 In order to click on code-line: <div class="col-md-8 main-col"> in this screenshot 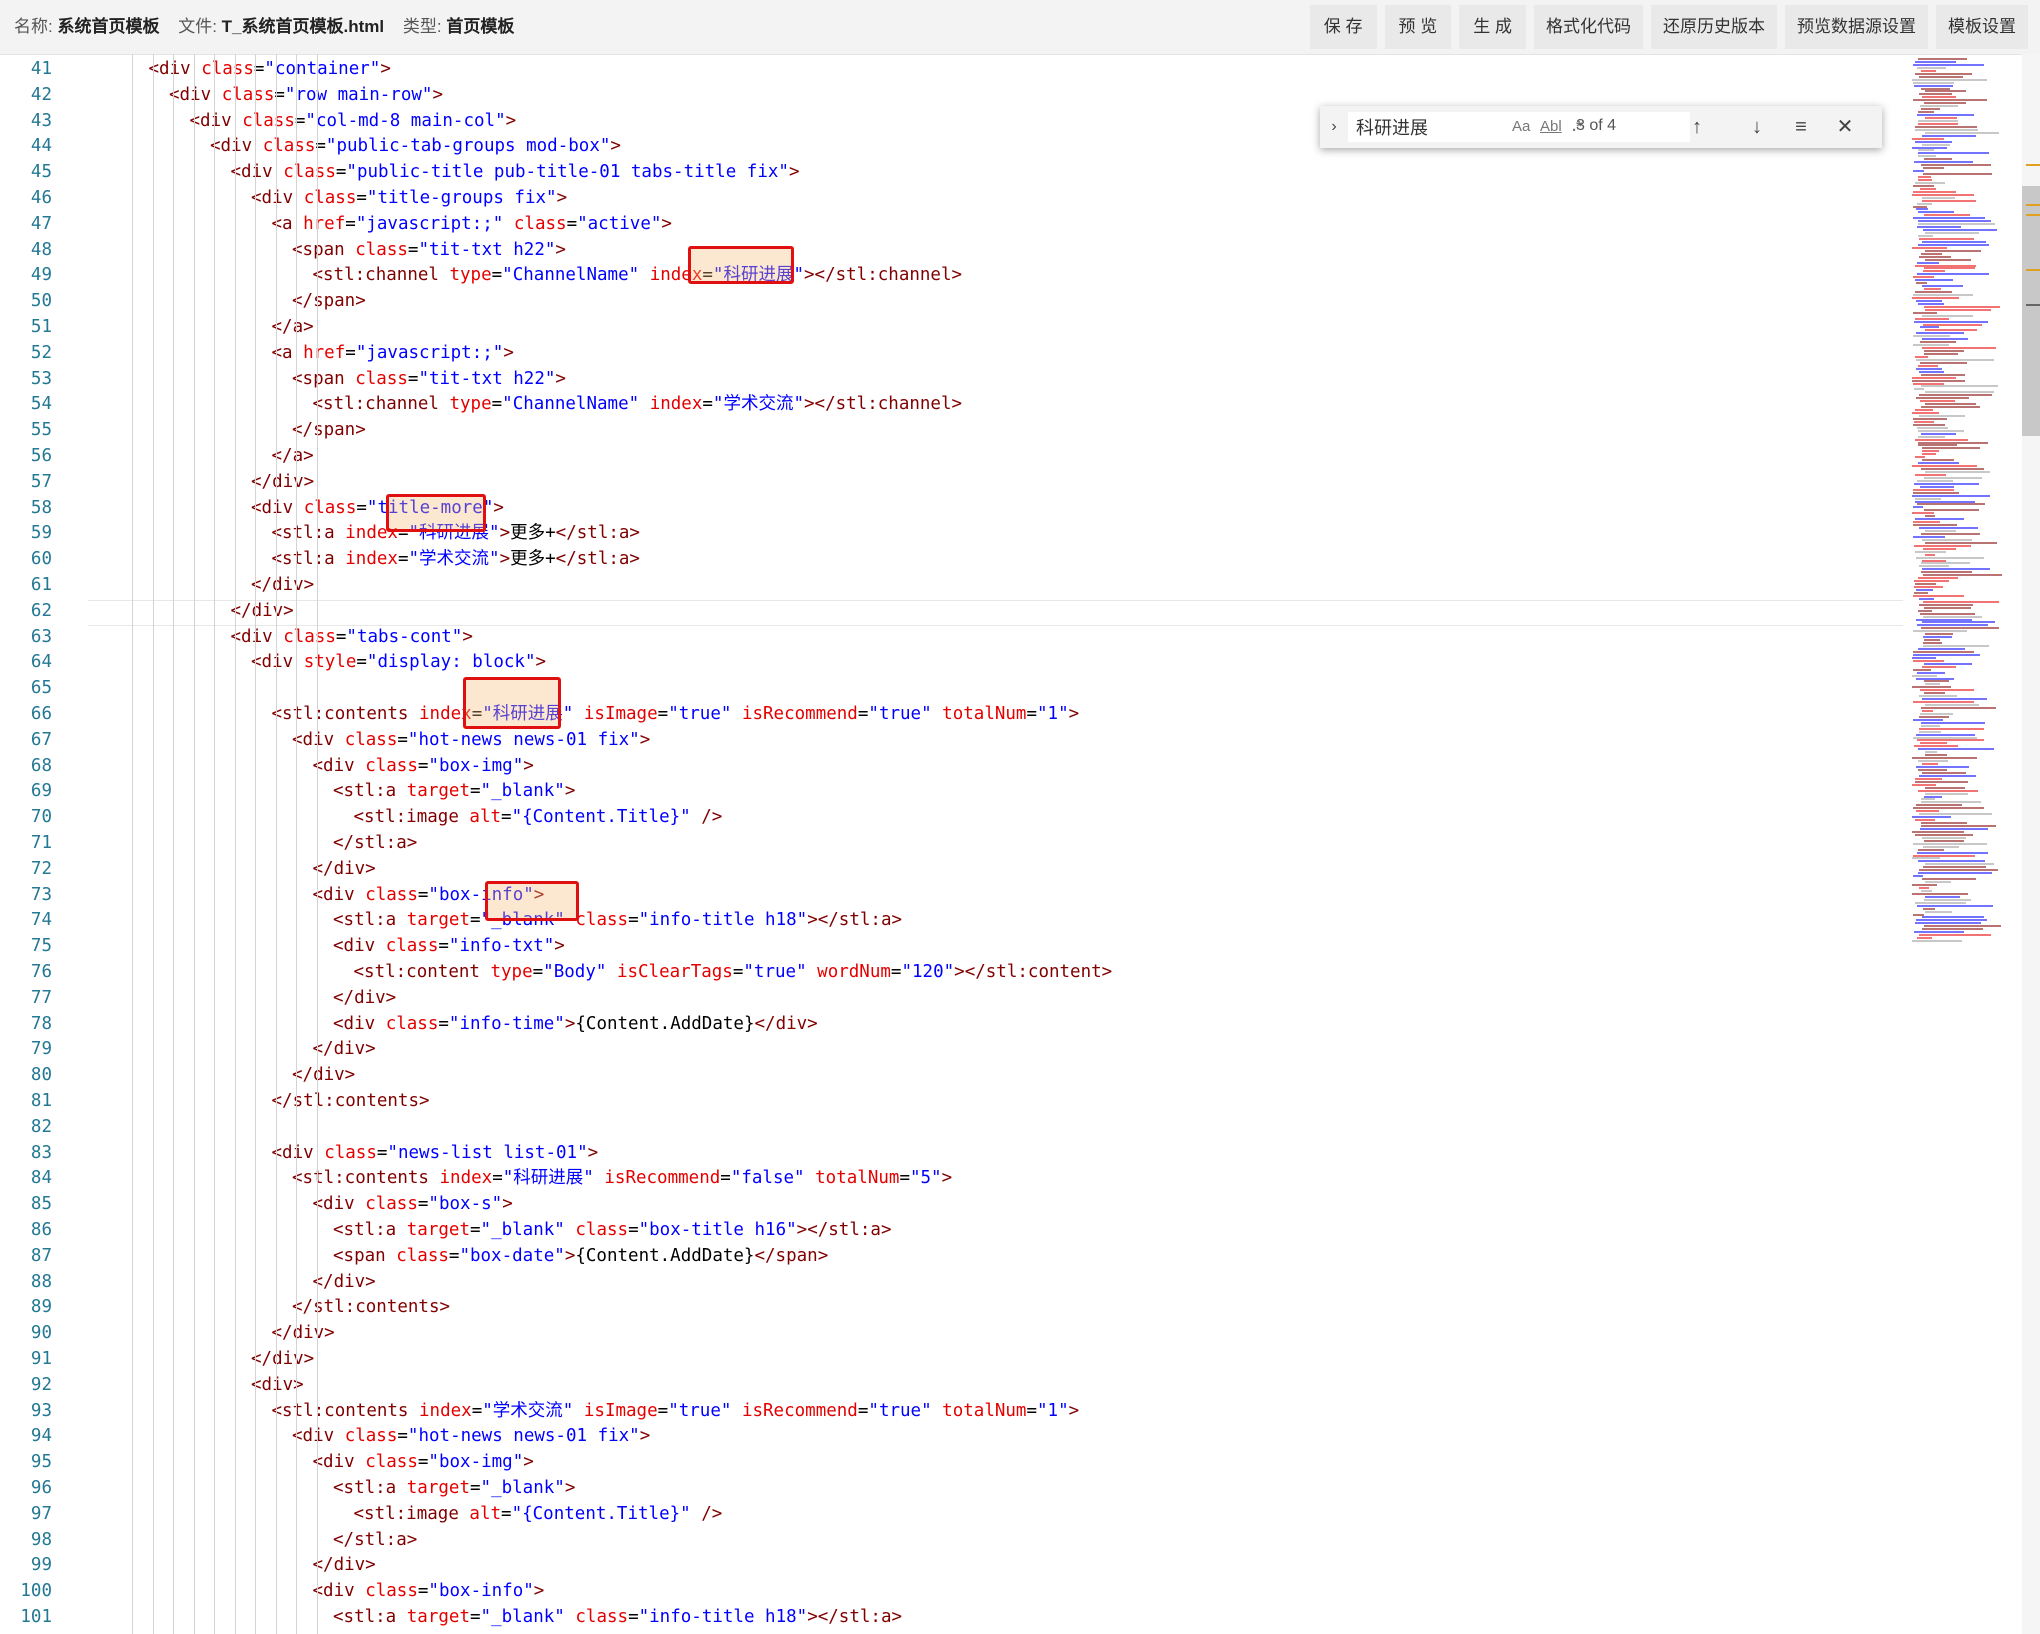, I will do `click(353, 122)`.